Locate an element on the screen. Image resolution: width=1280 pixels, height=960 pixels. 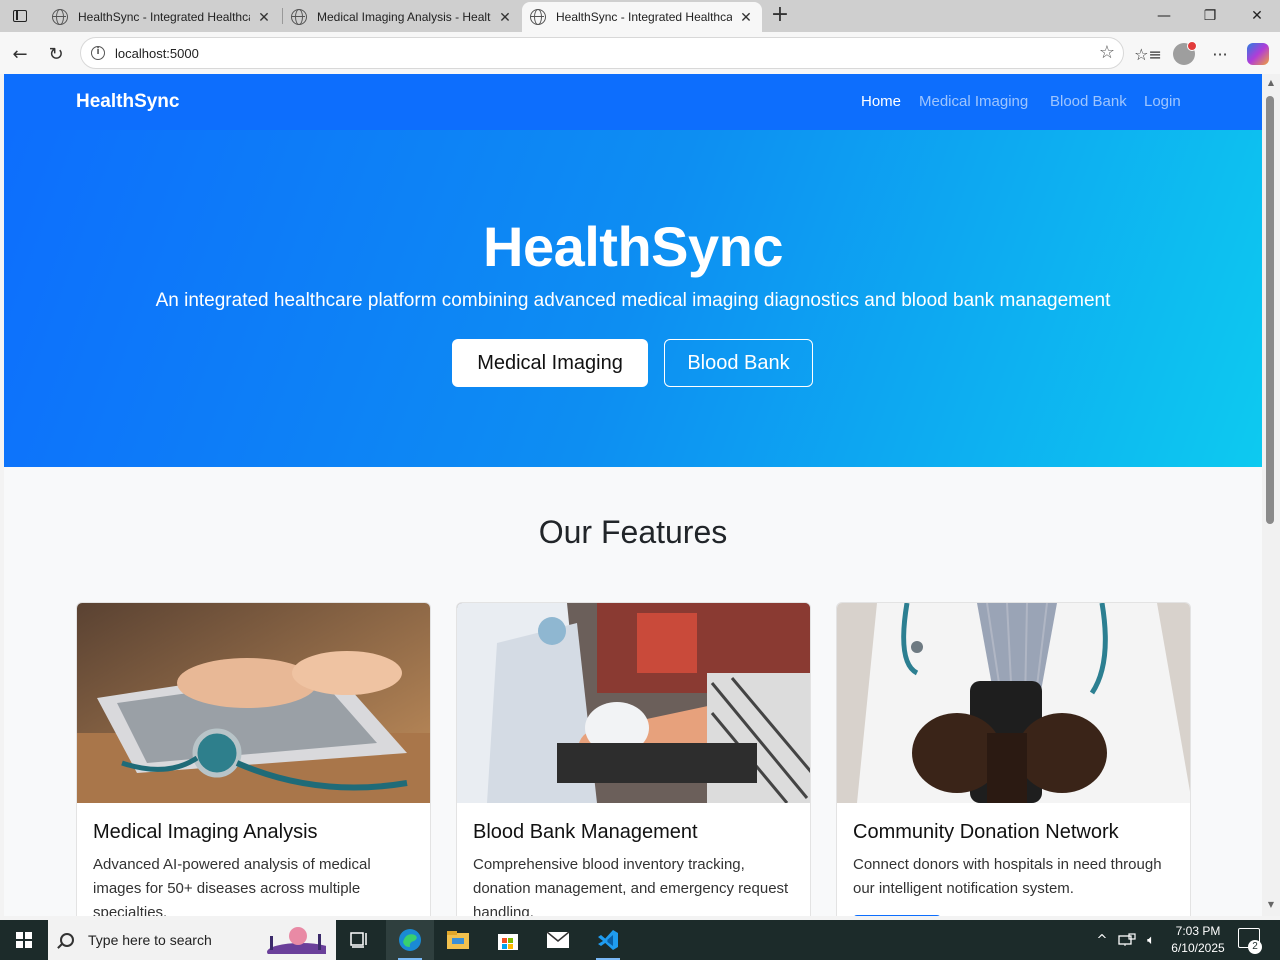
search-placeholder: Type here to search is located at coordinates (150, 940).